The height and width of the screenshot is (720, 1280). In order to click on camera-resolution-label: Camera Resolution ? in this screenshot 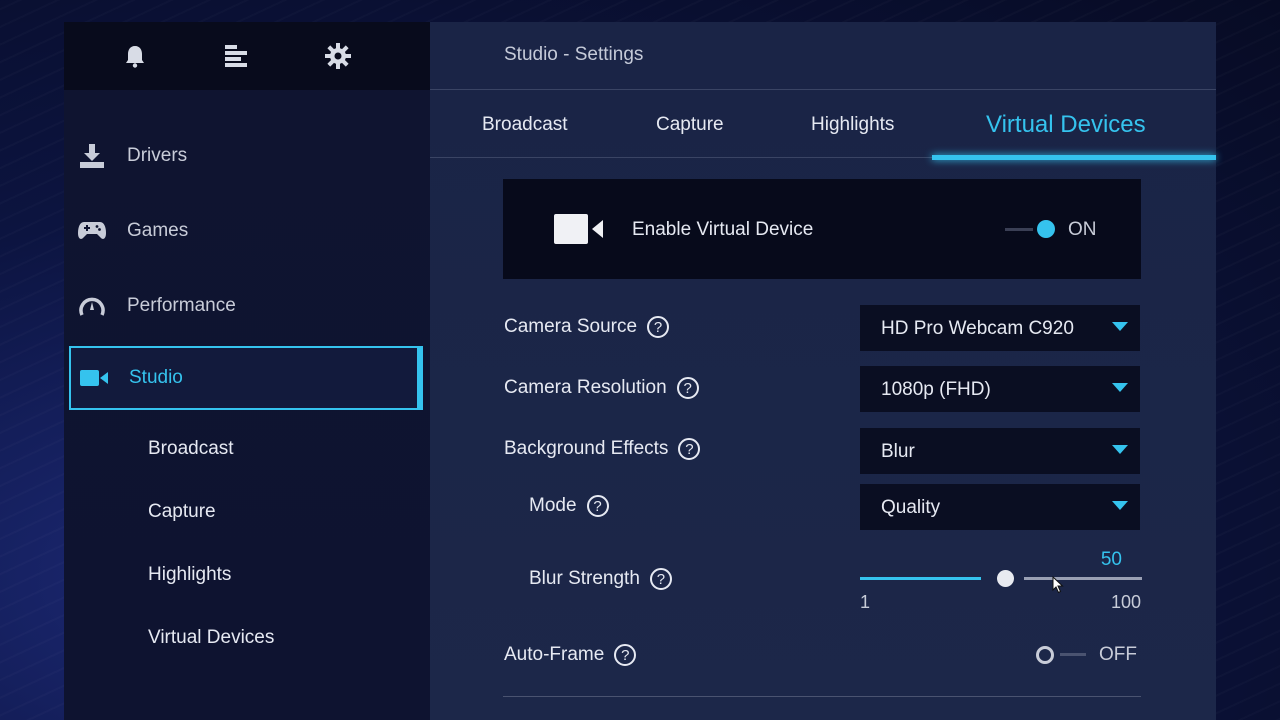, I will do `click(601, 388)`.